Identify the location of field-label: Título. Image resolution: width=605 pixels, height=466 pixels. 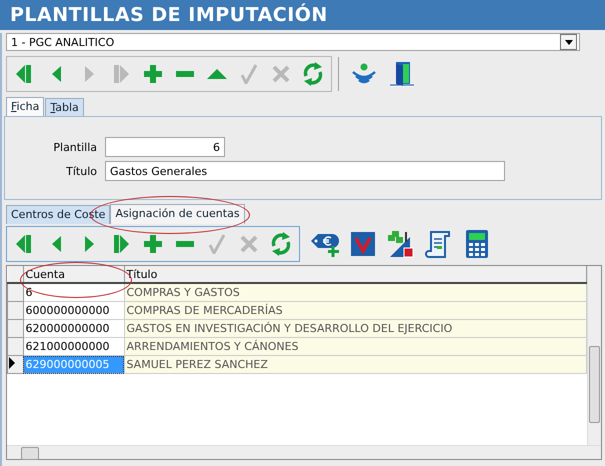
(81, 171).